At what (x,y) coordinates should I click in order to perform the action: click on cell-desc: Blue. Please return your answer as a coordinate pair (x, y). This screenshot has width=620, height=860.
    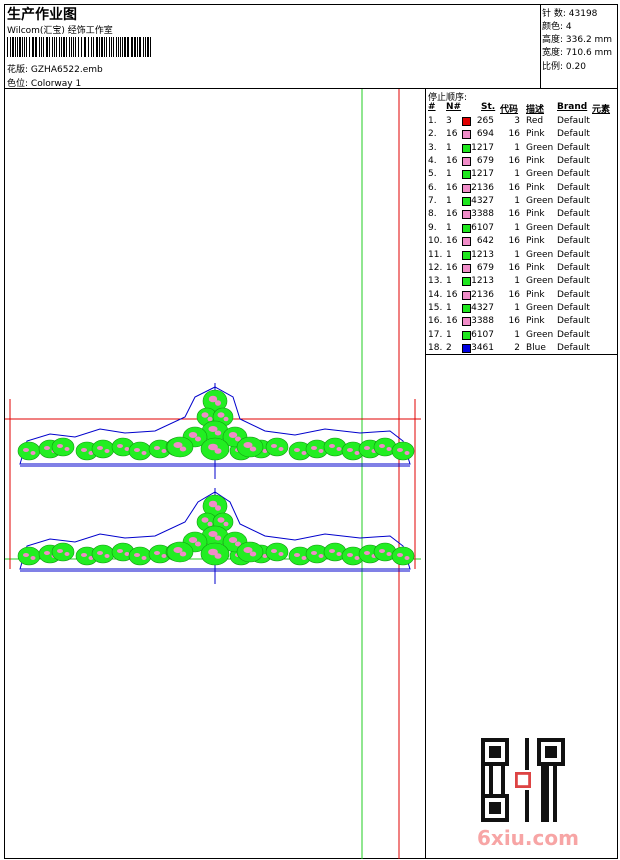
    Looking at the image, I should click on (536, 347).